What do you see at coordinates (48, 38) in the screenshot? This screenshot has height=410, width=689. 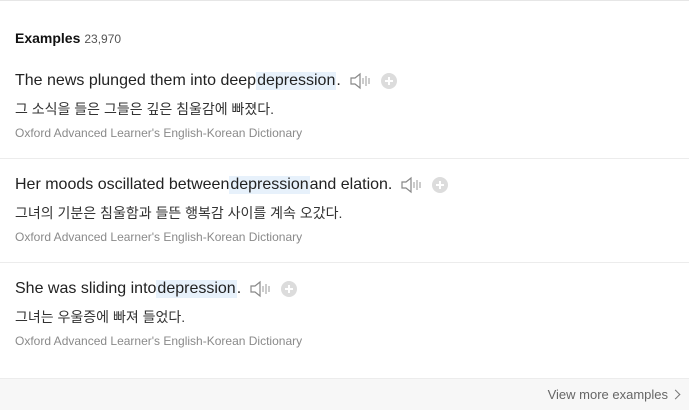 I see `section-title: Examples` at bounding box center [48, 38].